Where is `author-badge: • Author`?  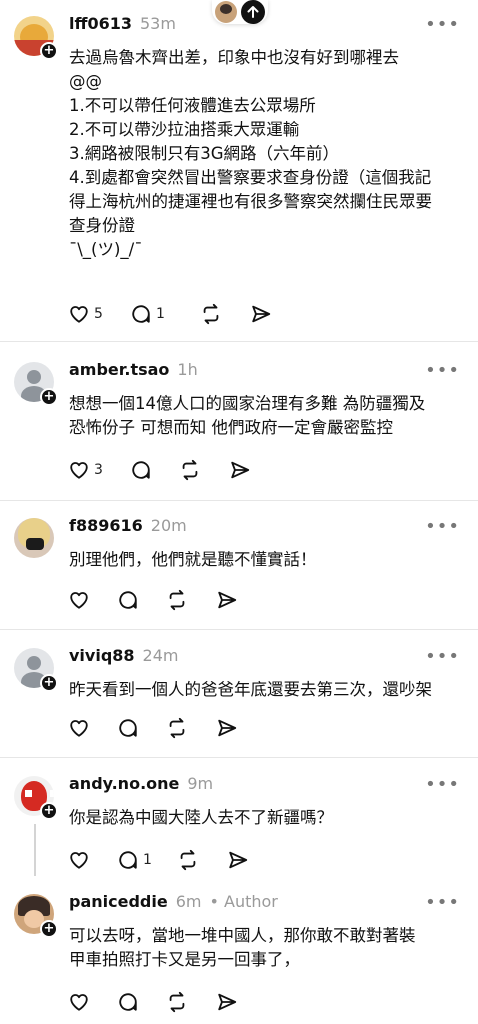 author-badge: • Author is located at coordinates (243, 901).